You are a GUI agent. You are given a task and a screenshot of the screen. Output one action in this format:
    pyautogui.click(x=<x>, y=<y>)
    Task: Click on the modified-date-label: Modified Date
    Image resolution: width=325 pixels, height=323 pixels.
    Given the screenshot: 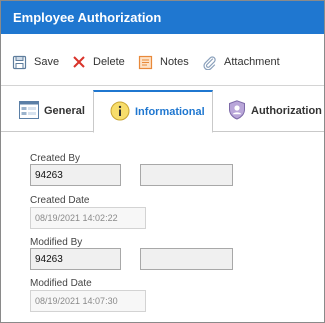 What is the action you would take?
    pyautogui.click(x=61, y=283)
    